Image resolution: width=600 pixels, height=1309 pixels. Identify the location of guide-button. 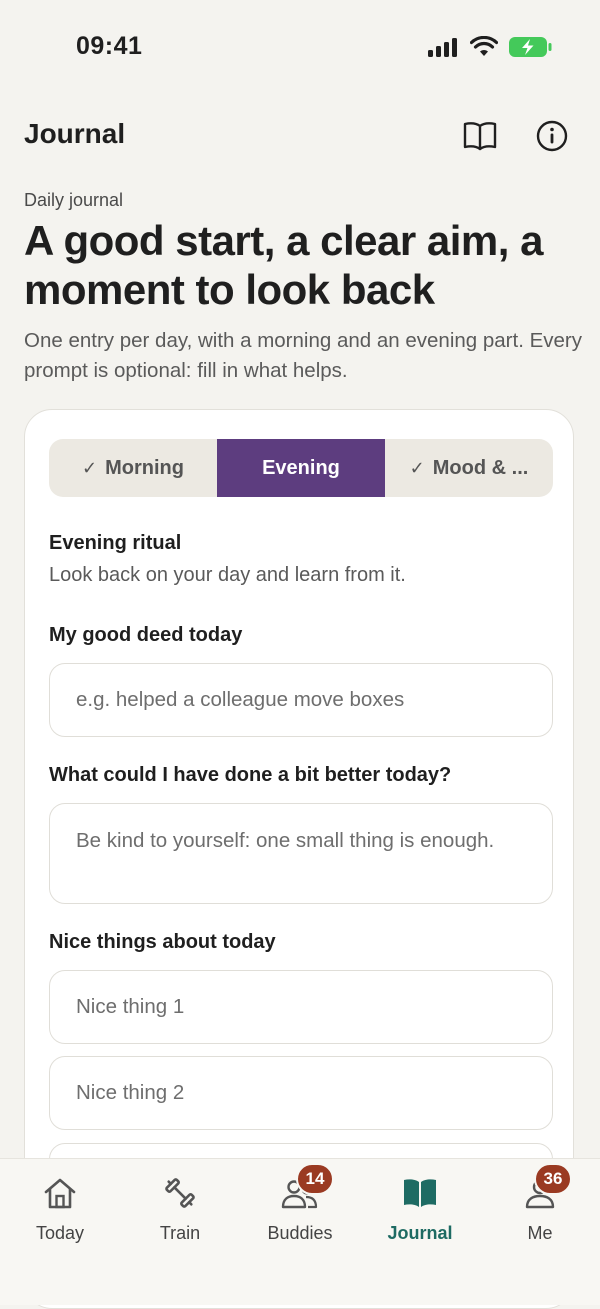
(480, 136).